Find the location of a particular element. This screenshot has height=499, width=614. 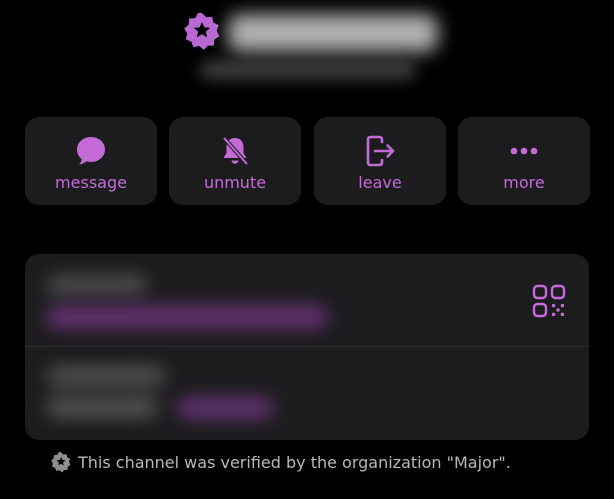

more-button: more is located at coordinates (524, 161).